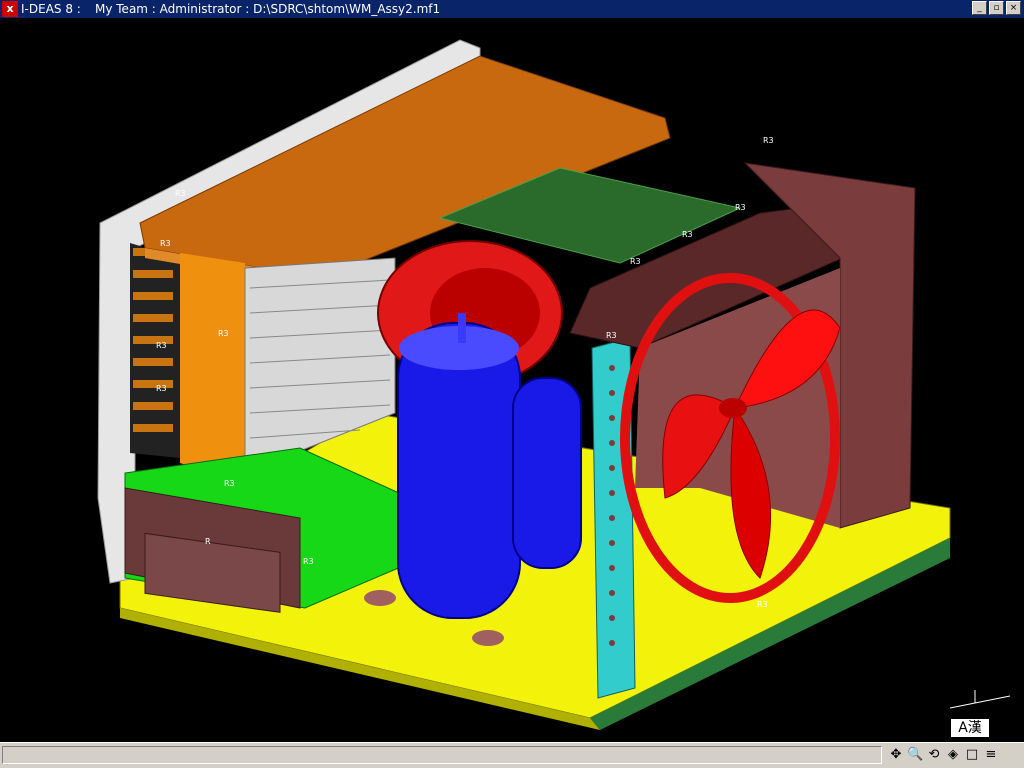 The height and width of the screenshot is (768, 1024). I want to click on coordinate-triad-icon, so click(980, 699).